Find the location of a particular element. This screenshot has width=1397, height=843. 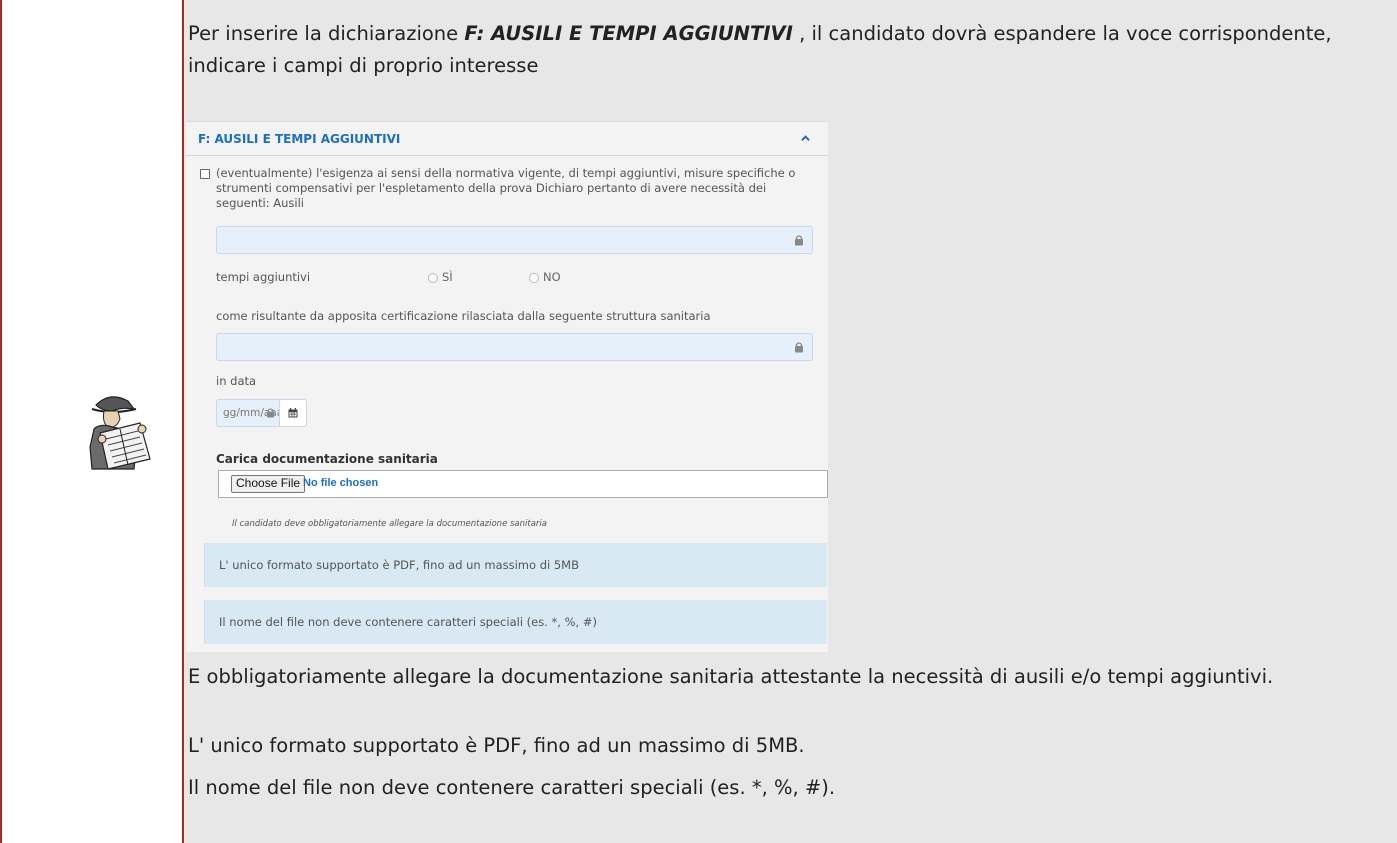

calendar-button is located at coordinates (293, 413).